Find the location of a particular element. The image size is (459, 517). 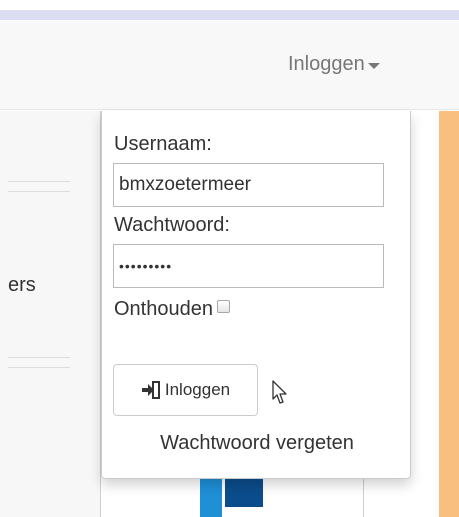

login-menu-toggle: Inloggen is located at coordinates (334, 64).